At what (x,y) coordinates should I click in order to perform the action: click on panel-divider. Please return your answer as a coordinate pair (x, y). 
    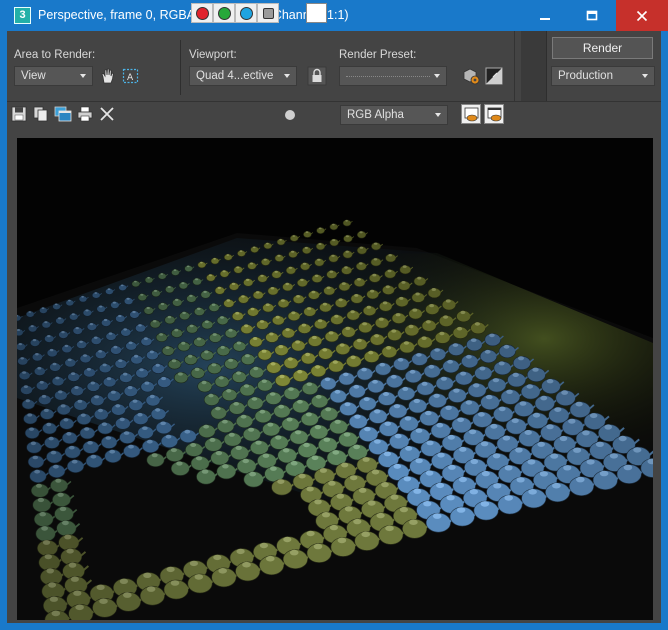
    Looking at the image, I should click on (546, 66).